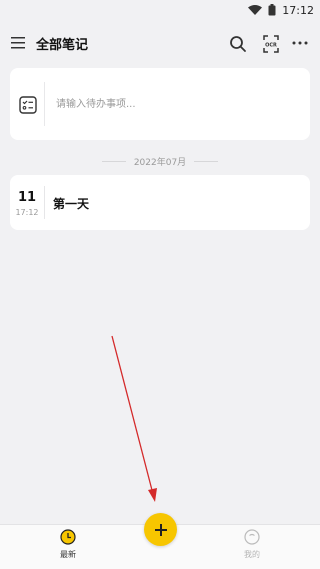  What do you see at coordinates (255, 10) in the screenshot?
I see `wifi-icon` at bounding box center [255, 10].